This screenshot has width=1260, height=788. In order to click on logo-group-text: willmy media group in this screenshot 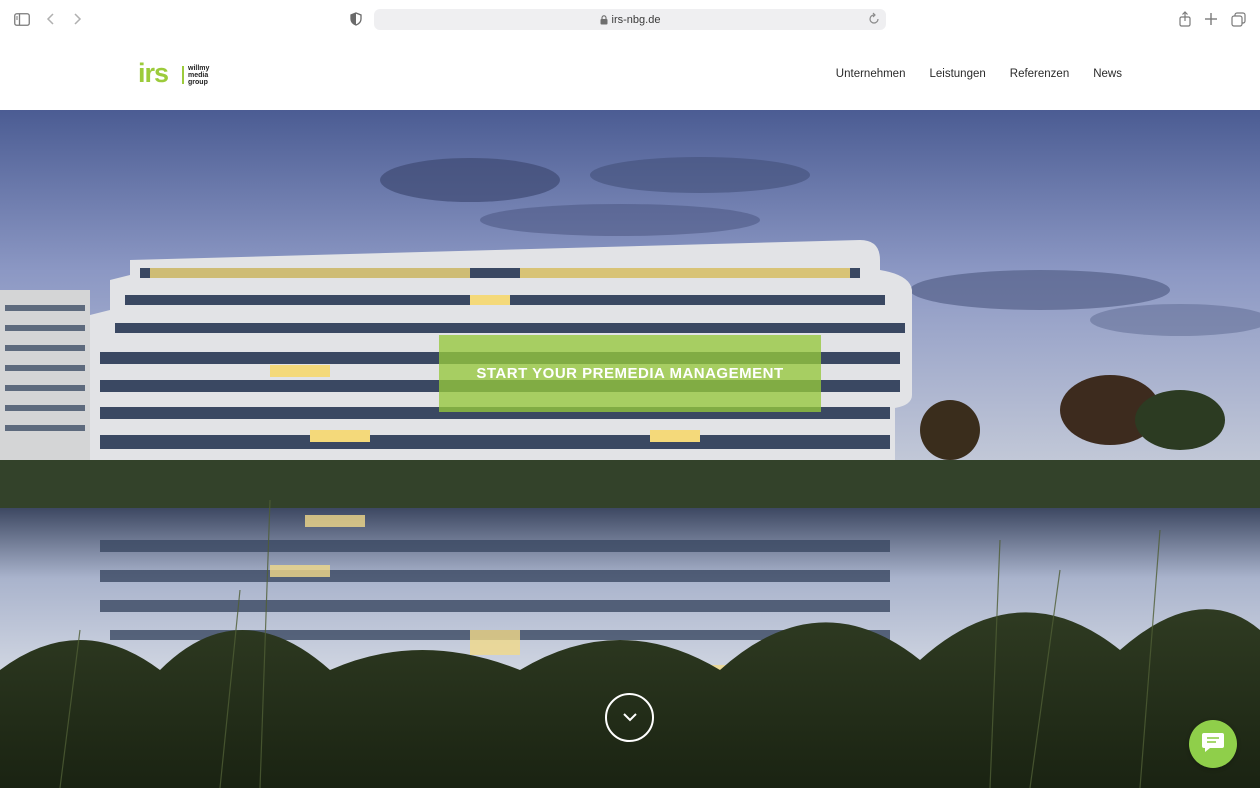, I will do `click(198, 75)`.